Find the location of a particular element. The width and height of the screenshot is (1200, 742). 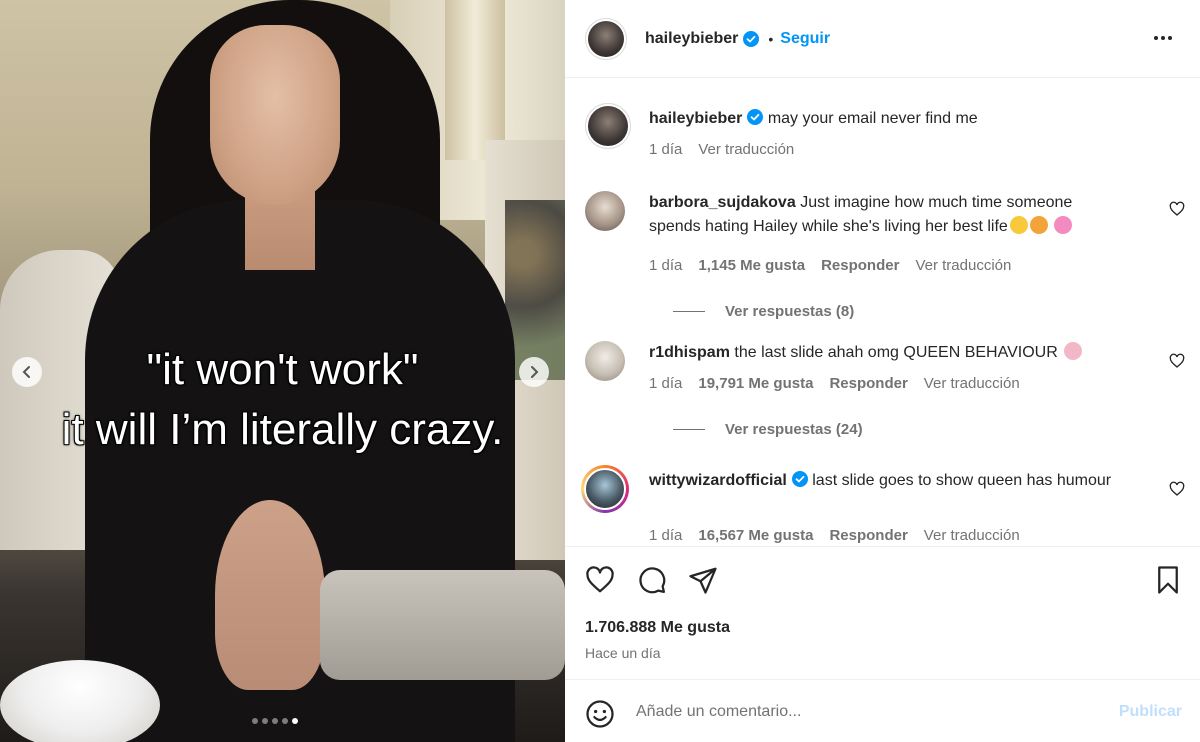

smiling-hearts-emoji-icon is located at coordinates (1038, 225).